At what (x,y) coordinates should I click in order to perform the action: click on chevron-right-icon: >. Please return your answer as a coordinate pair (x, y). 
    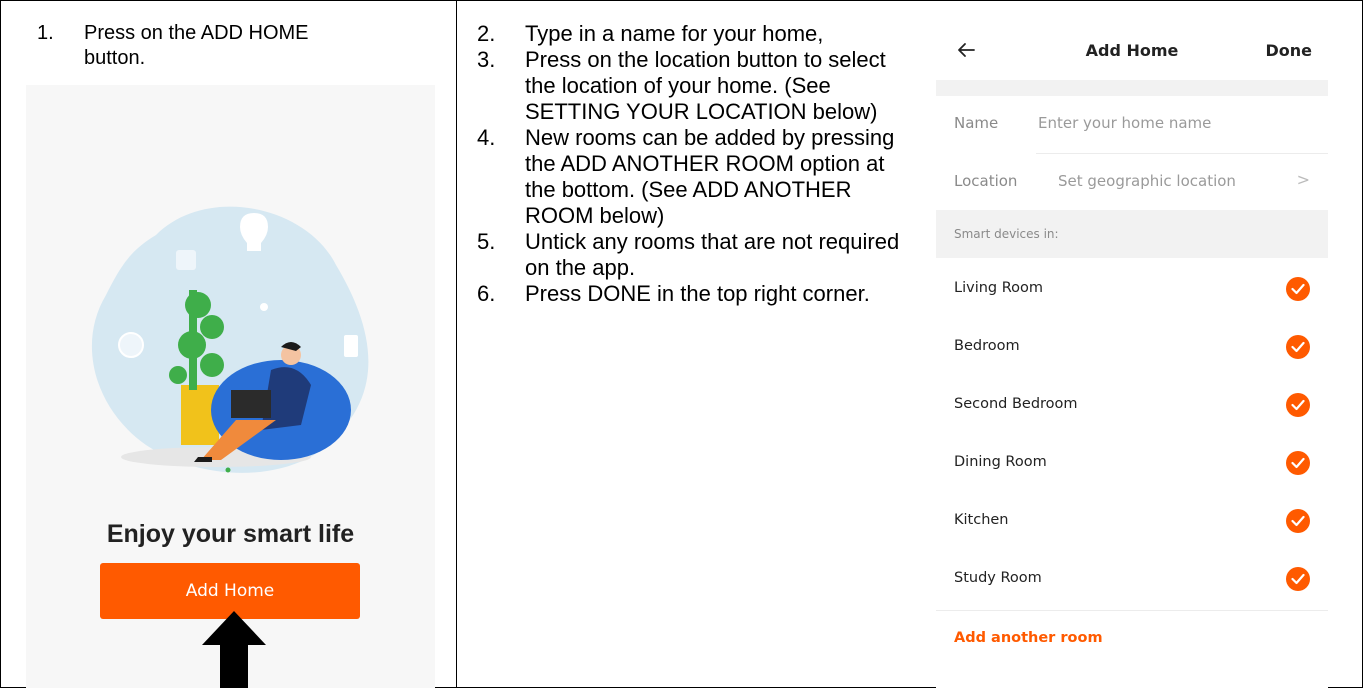
    Looking at the image, I should click on (1303, 179).